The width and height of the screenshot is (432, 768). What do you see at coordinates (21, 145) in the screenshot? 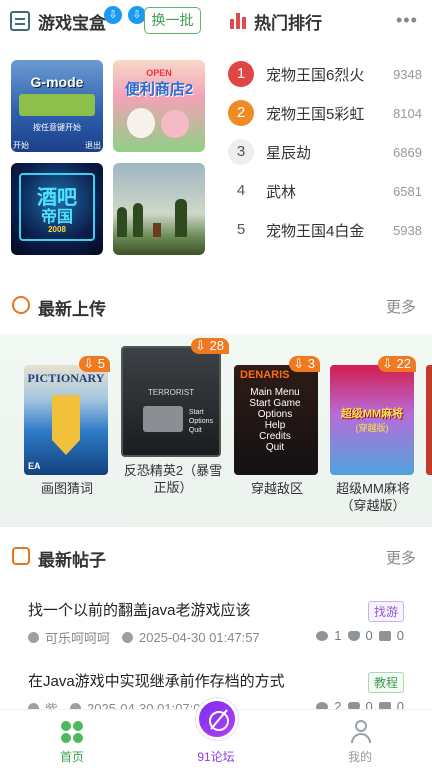
I see `tile-left-caption: 开始` at bounding box center [21, 145].